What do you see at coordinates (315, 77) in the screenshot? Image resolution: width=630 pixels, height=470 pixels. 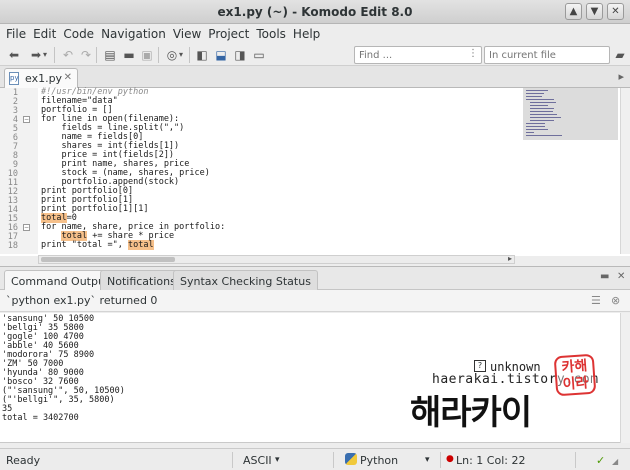 I see `editor-tab-strip: py ex1.py ✕ ▸` at bounding box center [315, 77].